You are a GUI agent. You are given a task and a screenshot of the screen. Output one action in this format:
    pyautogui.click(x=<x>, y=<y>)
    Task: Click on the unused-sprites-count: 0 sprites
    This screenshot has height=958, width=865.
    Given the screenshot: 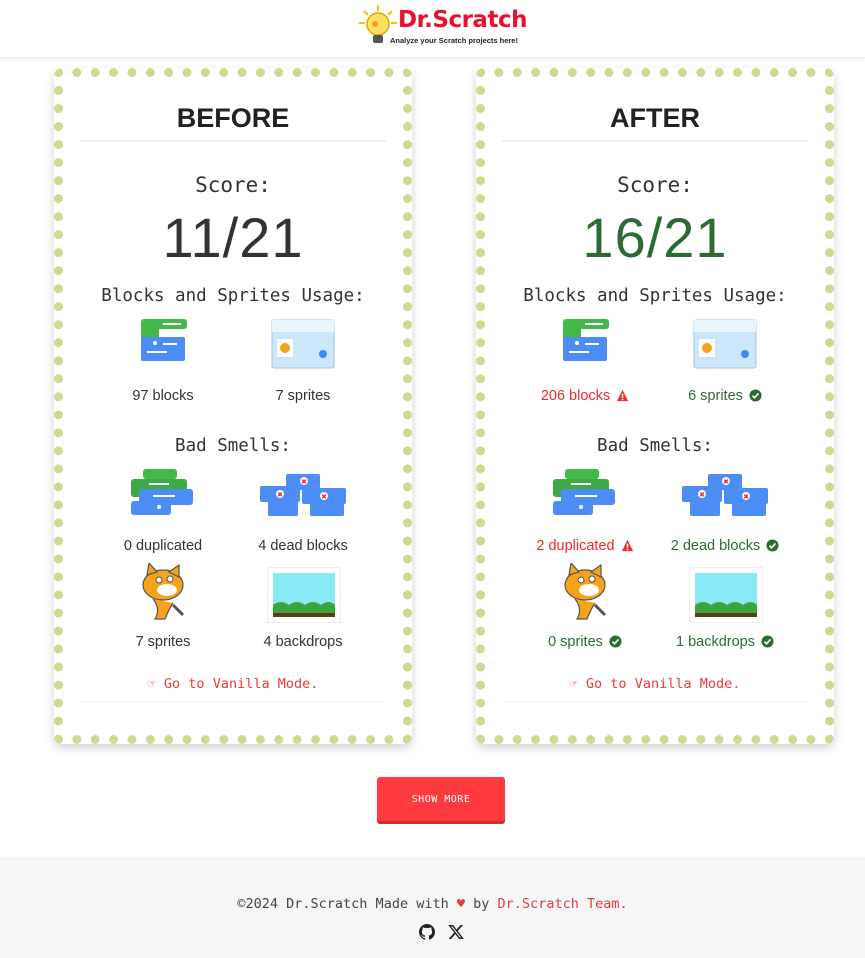 What is the action you would take?
    pyautogui.click(x=585, y=642)
    